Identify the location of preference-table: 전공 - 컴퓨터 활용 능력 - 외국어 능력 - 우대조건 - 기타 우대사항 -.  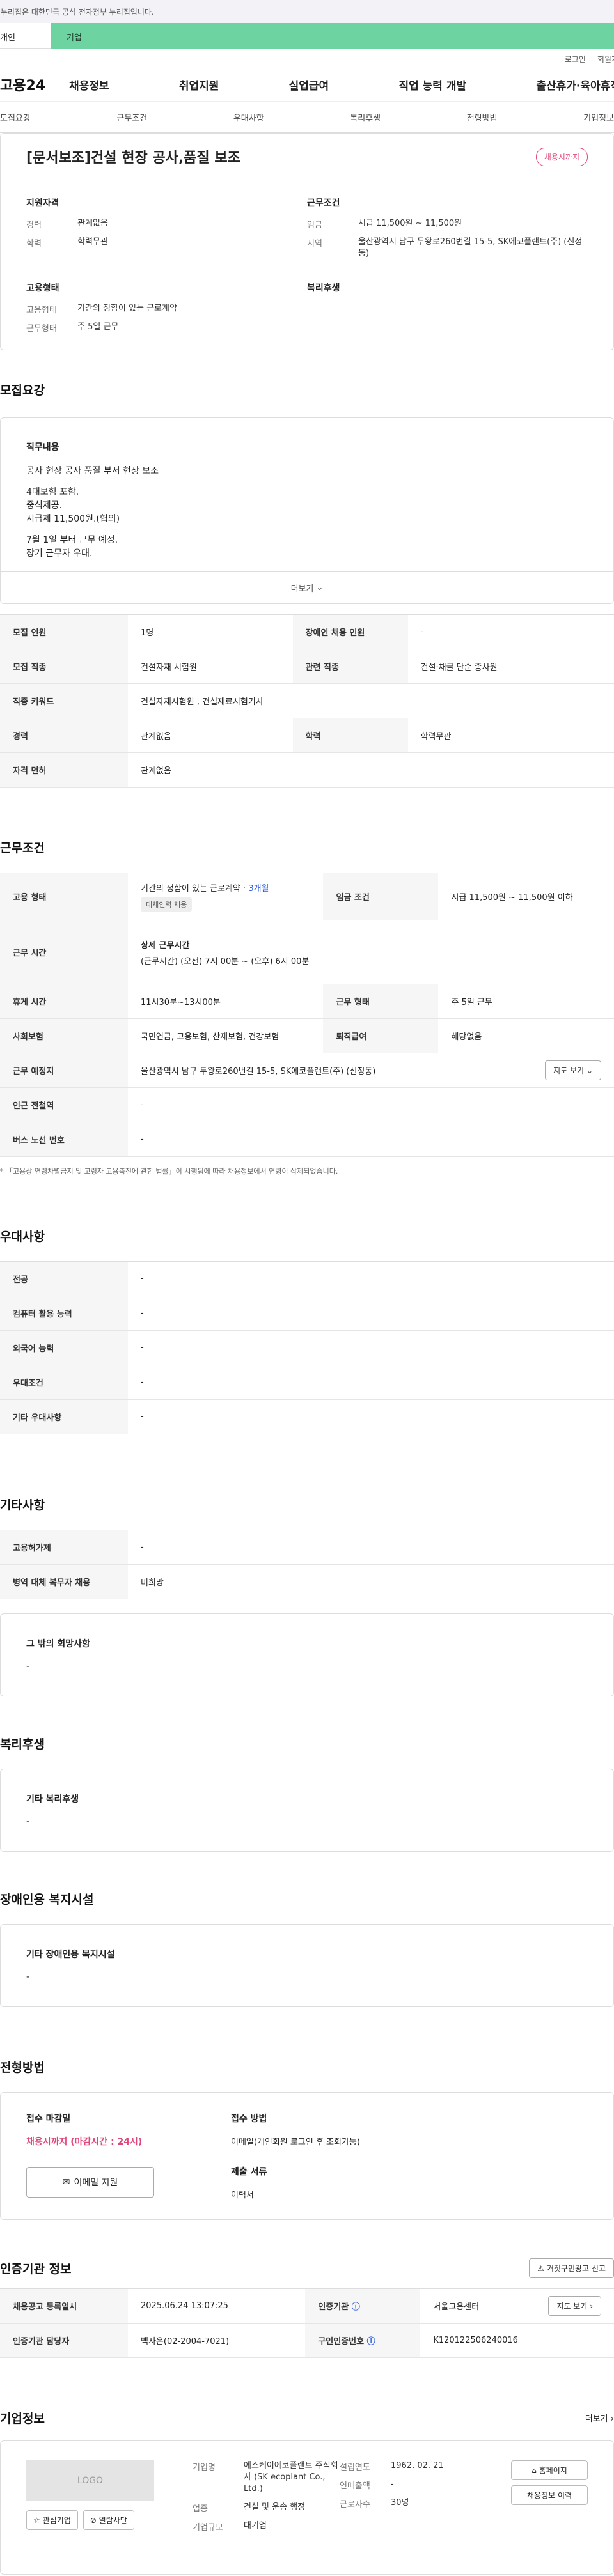
(307, 1347).